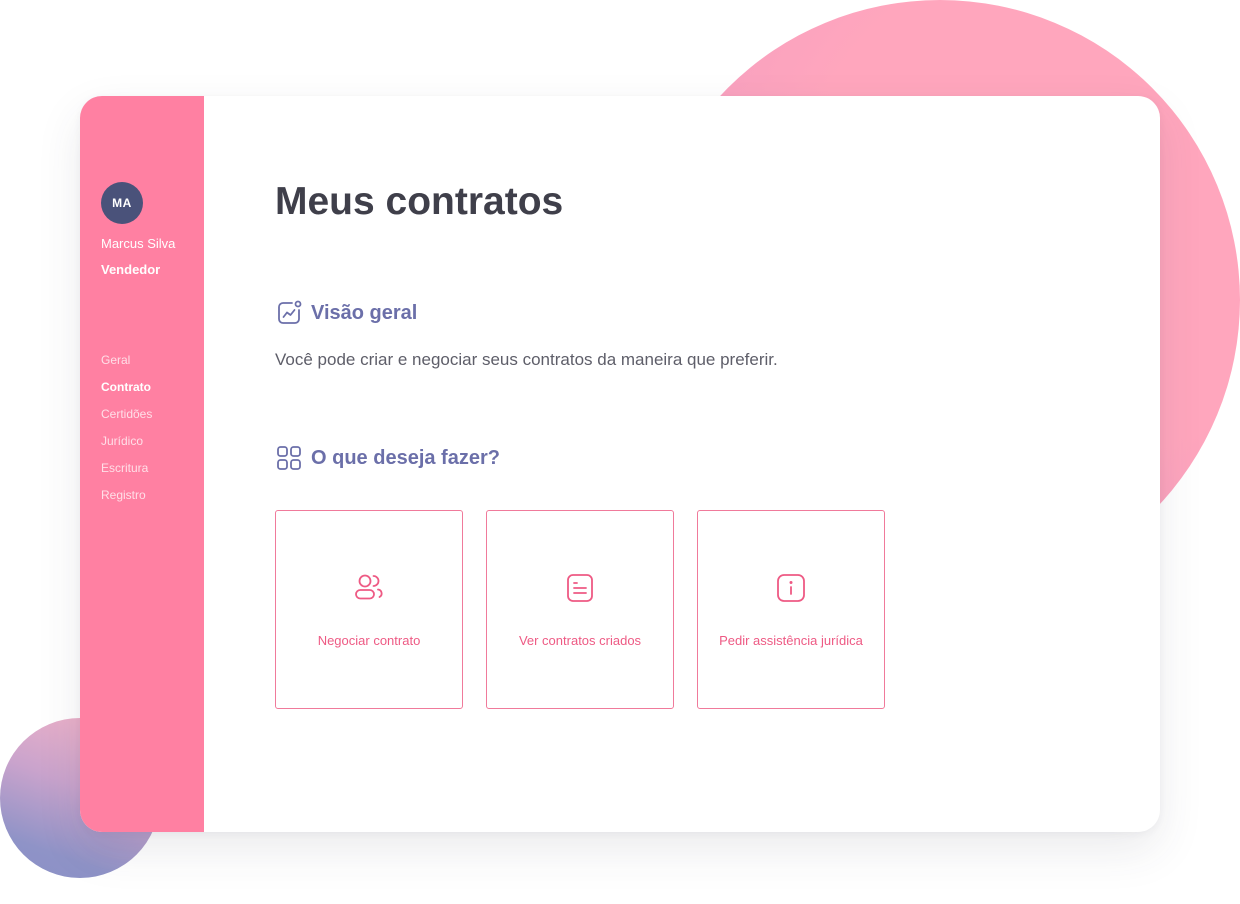 The width and height of the screenshot is (1240, 904). What do you see at coordinates (580, 588) in the screenshot?
I see `document-icon` at bounding box center [580, 588].